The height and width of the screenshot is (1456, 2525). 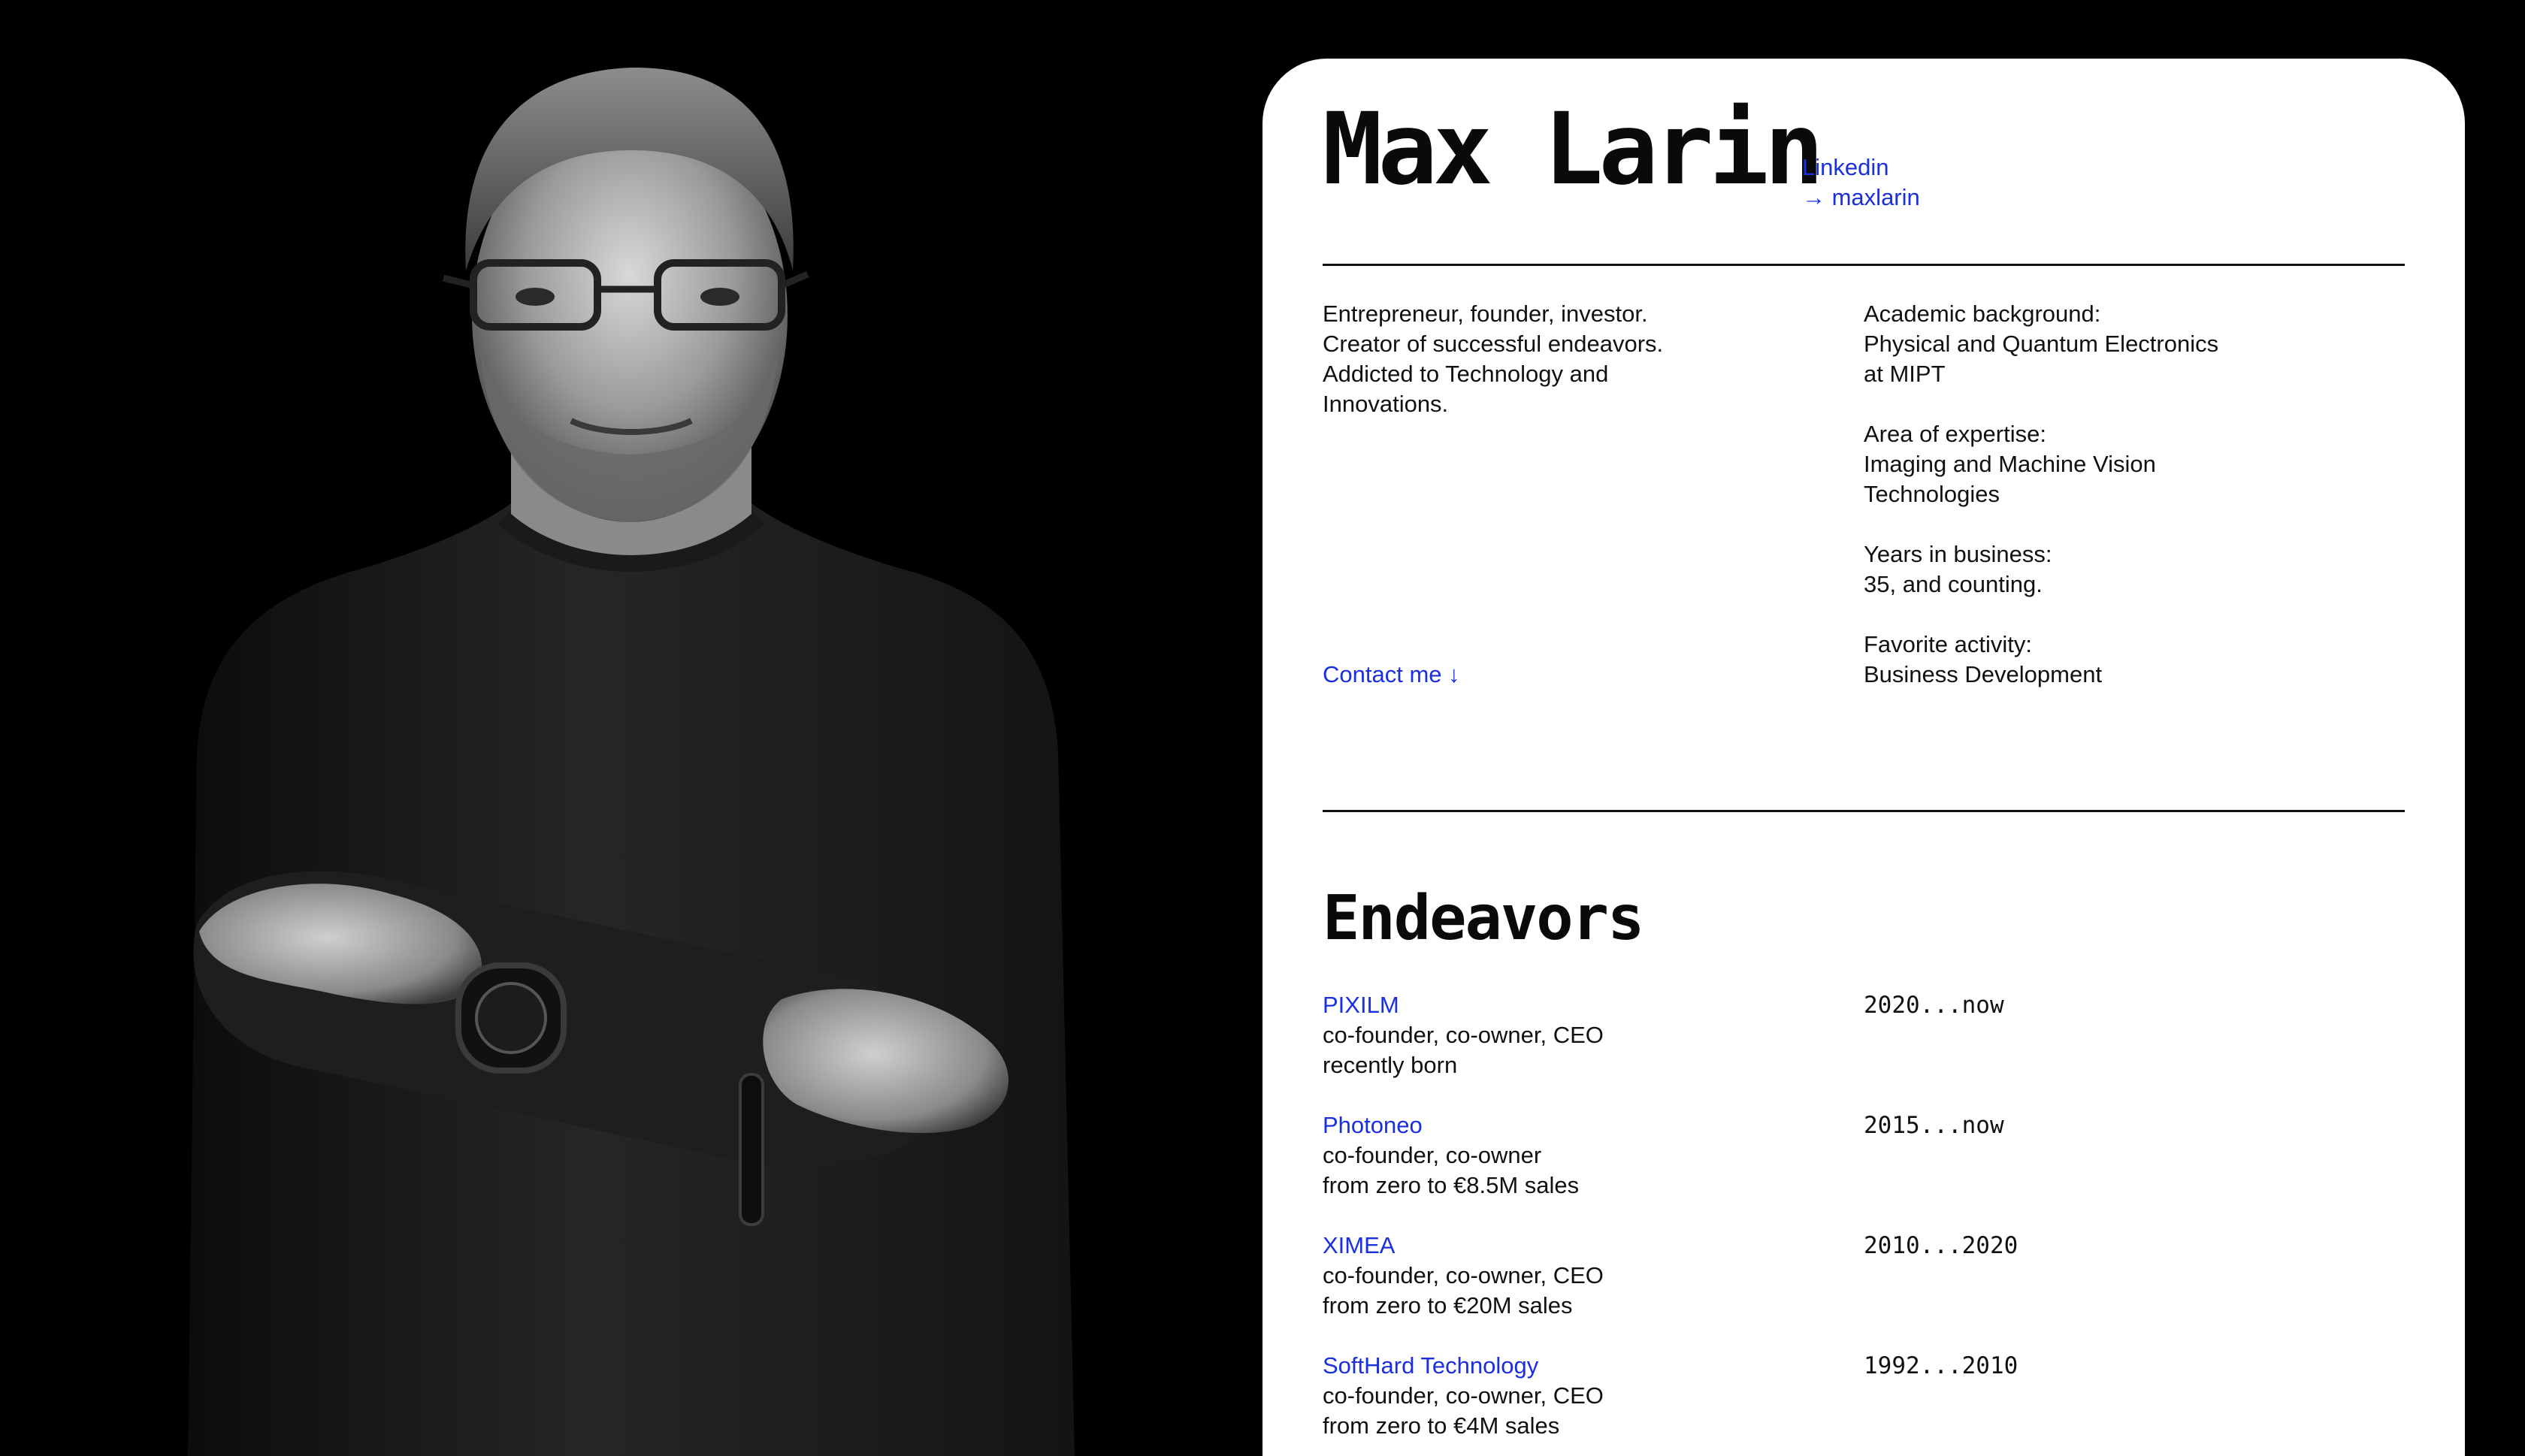 What do you see at coordinates (1948, 644) in the screenshot?
I see `fact-label: Favorite activity:` at bounding box center [1948, 644].